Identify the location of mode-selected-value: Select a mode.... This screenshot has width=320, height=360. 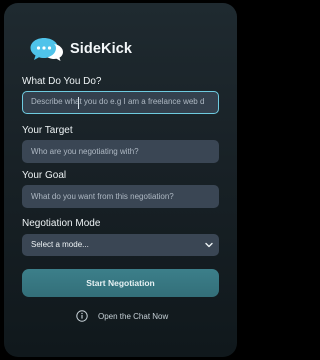
(60, 244).